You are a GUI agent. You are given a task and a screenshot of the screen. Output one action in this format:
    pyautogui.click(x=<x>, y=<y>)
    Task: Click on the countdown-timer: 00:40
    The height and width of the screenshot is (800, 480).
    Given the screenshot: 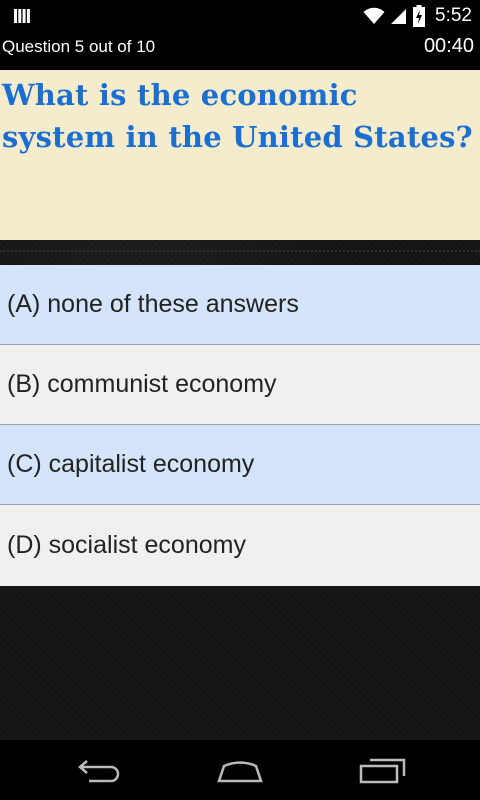 What is the action you would take?
    pyautogui.click(x=448, y=46)
    